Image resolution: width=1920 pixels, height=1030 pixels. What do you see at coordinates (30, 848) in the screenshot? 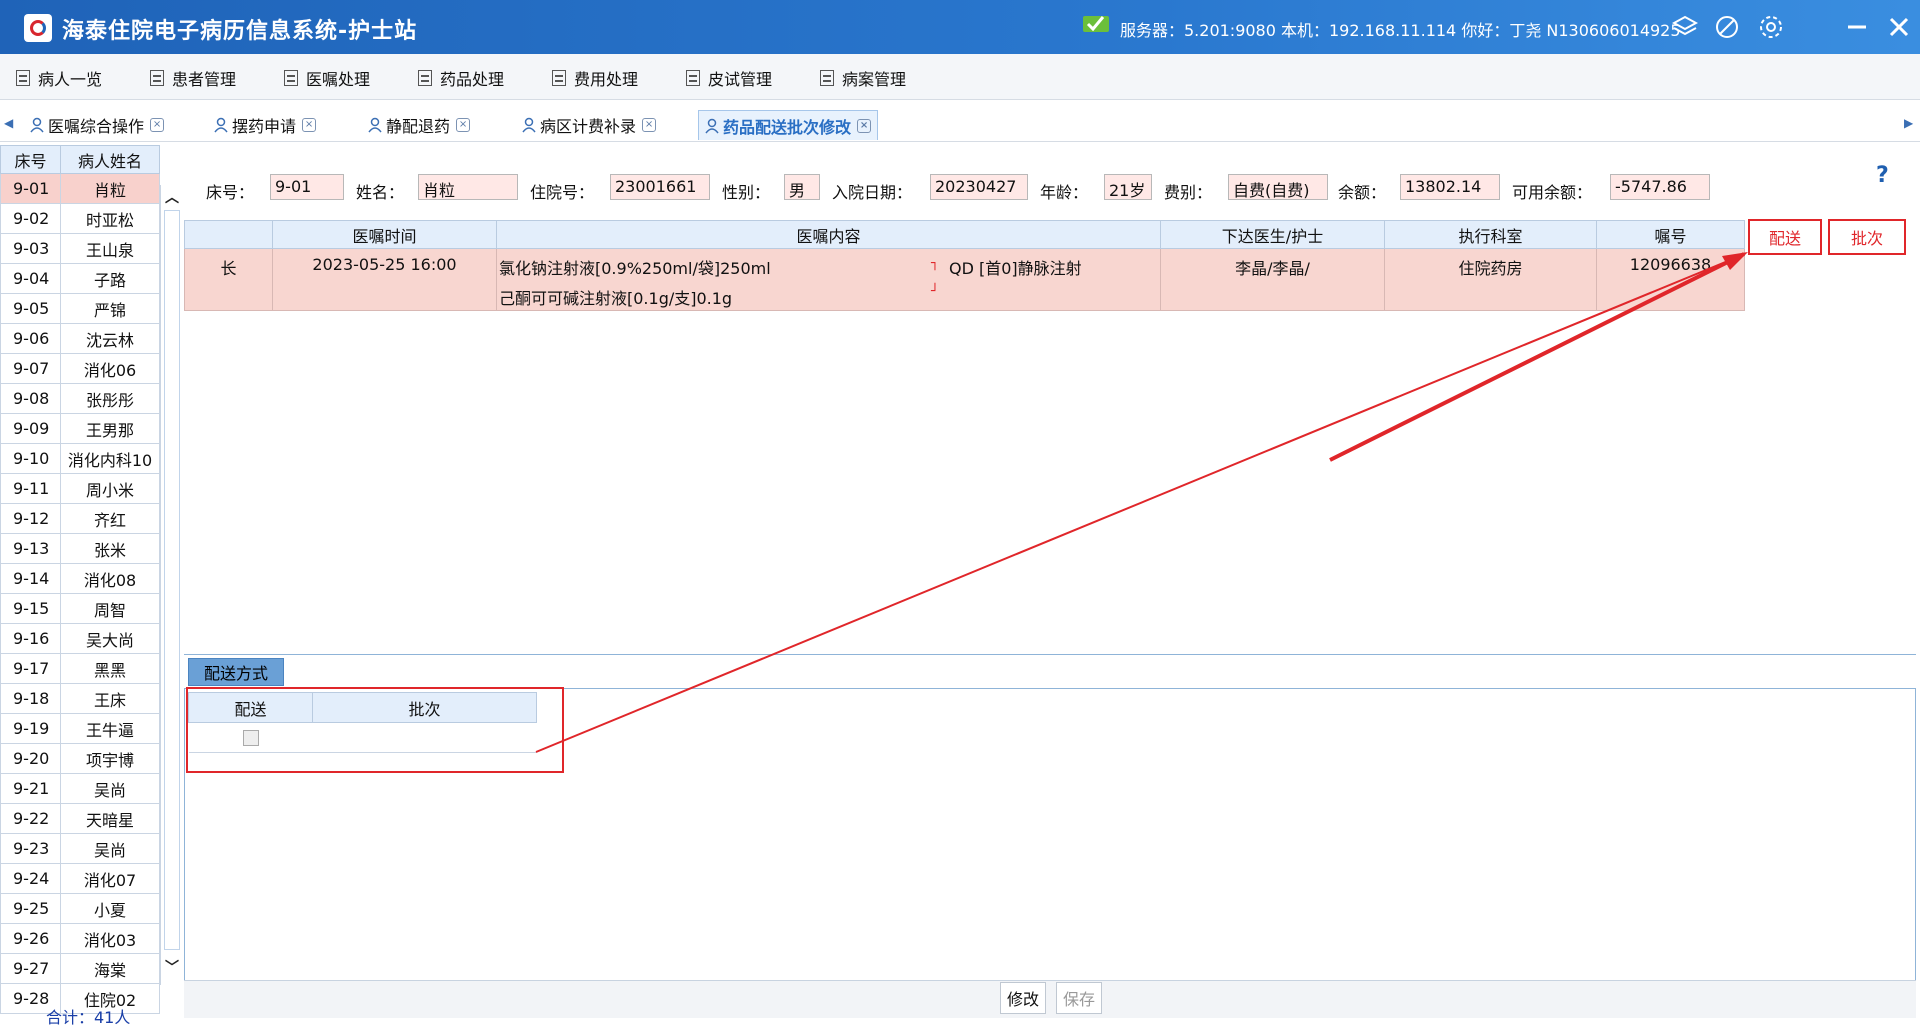
I see `bed-number: 9-23` at bounding box center [30, 848].